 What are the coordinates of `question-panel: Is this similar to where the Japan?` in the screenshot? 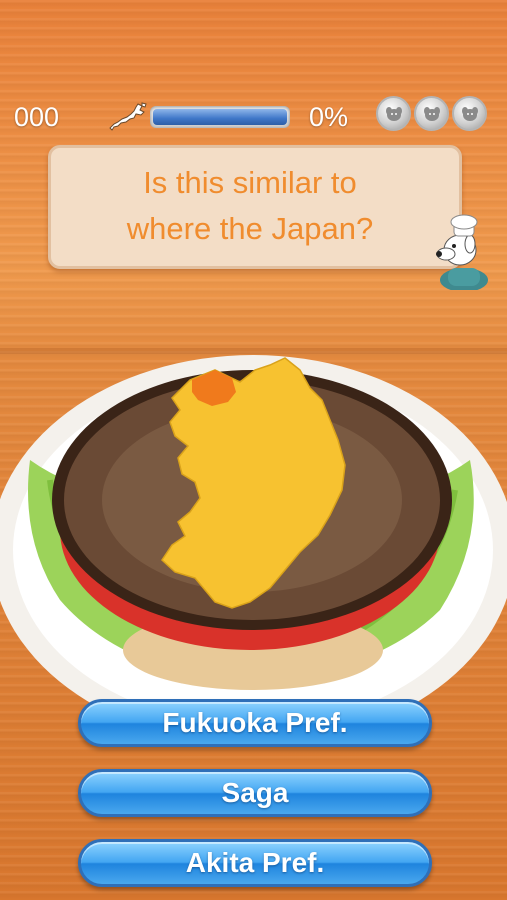 It's located at (255, 207).